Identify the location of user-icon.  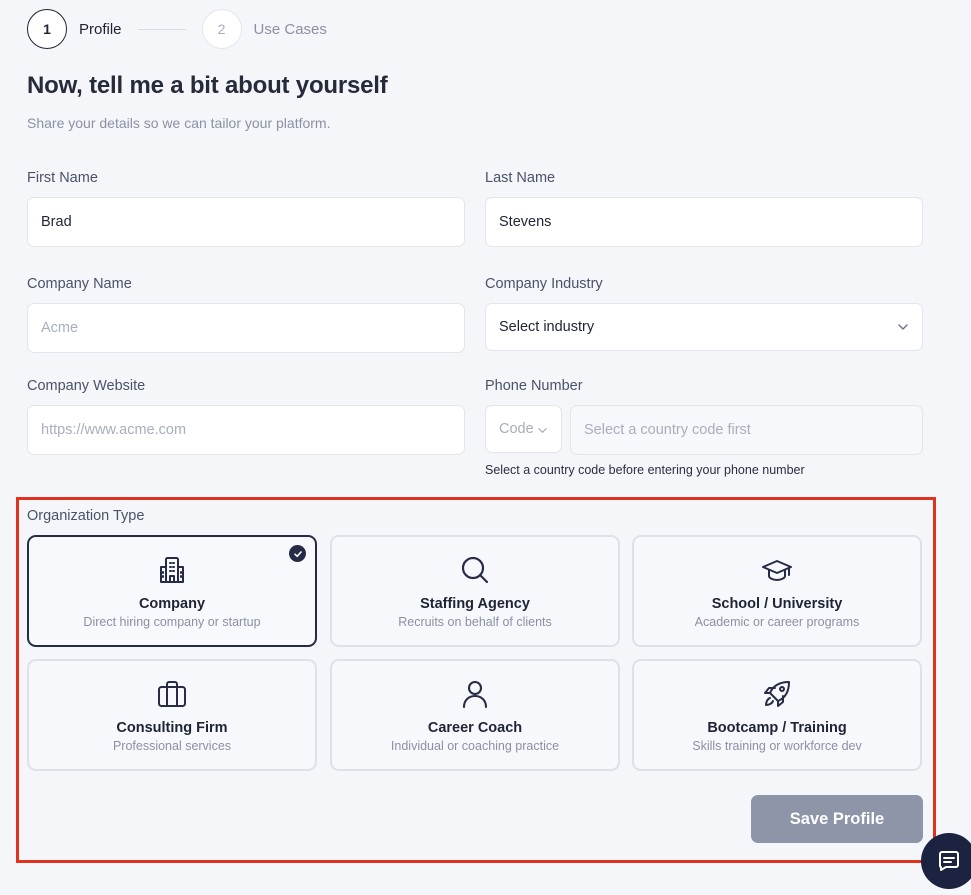
(475, 694).